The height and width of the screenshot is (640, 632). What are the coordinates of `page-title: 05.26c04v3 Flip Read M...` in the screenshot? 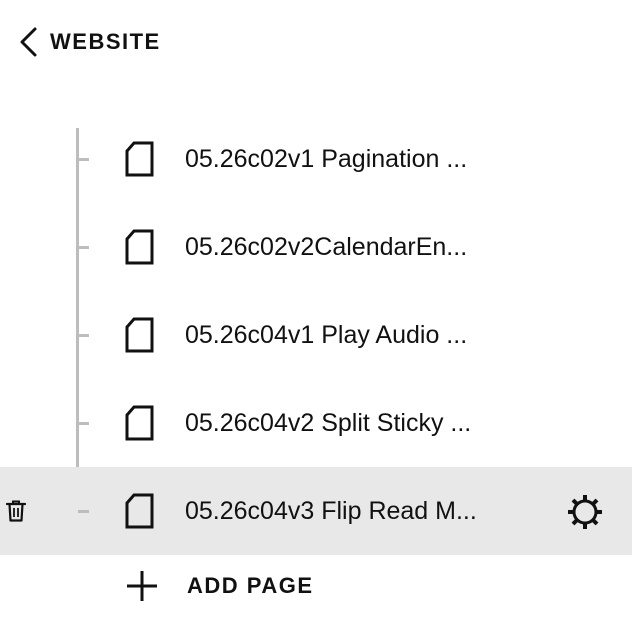 It's located at (331, 511).